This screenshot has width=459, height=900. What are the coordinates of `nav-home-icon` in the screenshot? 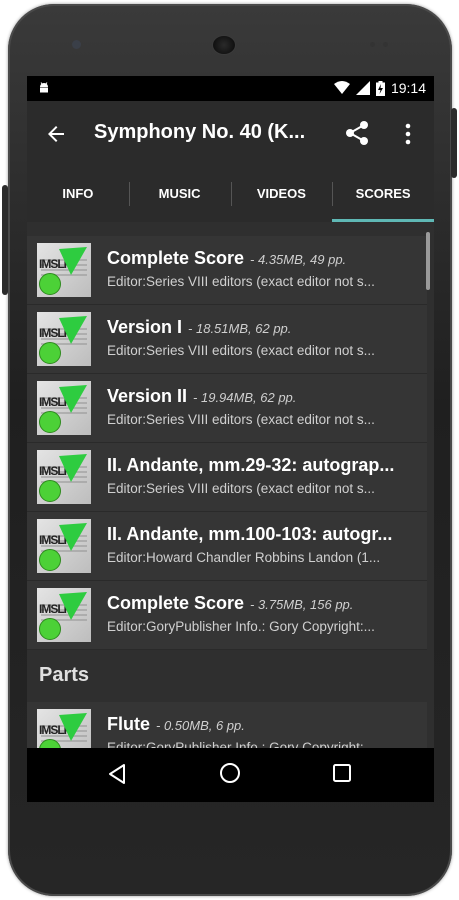 It's located at (230, 773).